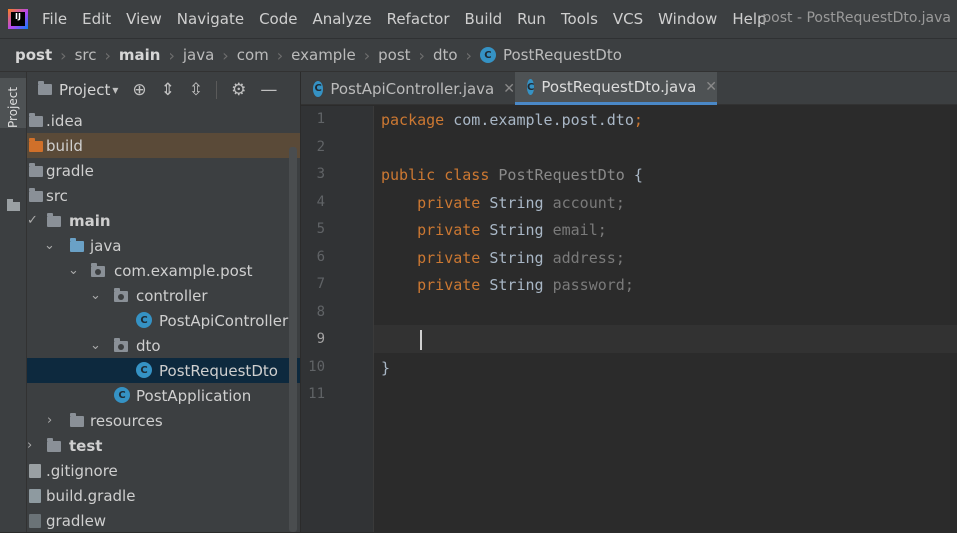 This screenshot has height=533, width=957. Describe the element at coordinates (115, 90) in the screenshot. I see `chevron-down-icon: ▾` at that location.